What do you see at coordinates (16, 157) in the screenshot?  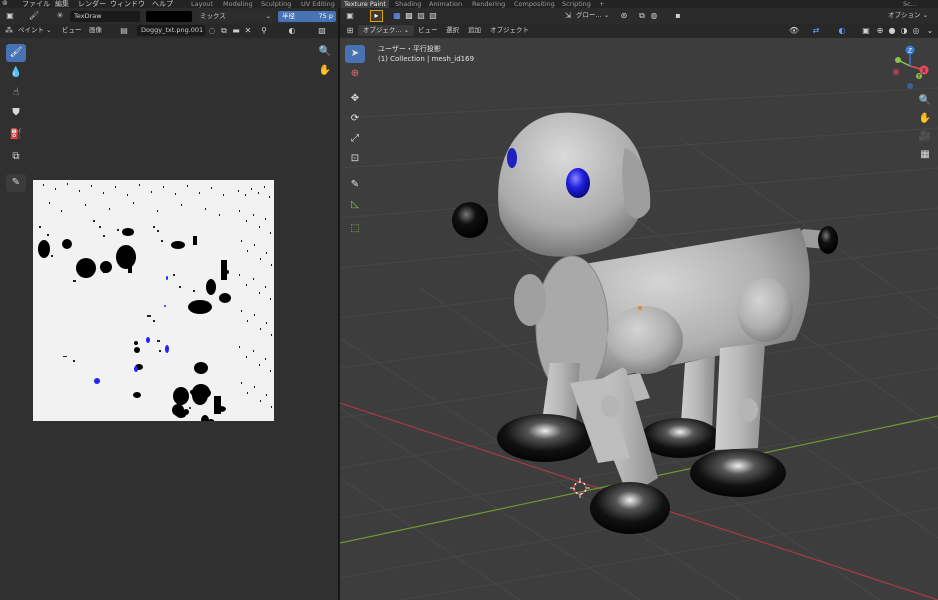 I see `mask-tool-button: ⧉` at bounding box center [16, 157].